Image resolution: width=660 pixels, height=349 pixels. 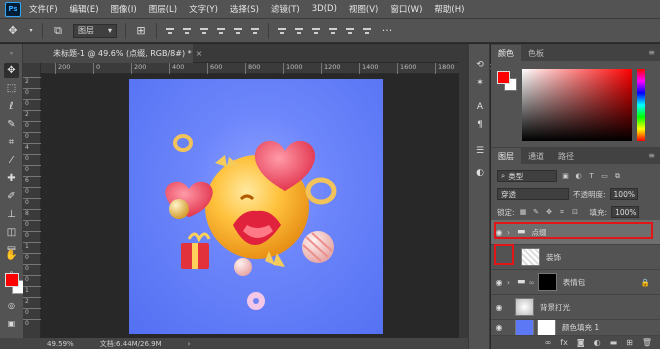 I want to click on lock-position-icon: ✥, so click(x=549, y=212).